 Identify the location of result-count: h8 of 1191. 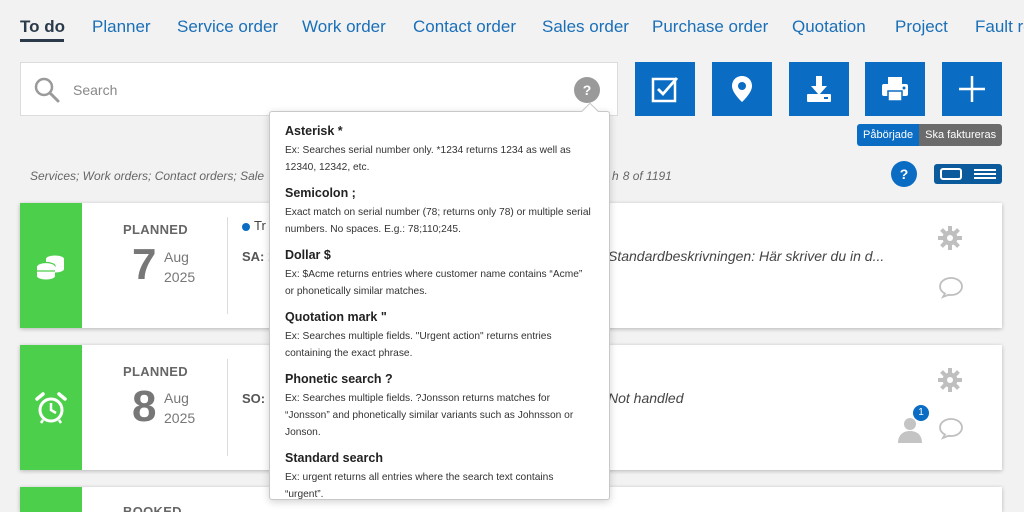
(640, 176).